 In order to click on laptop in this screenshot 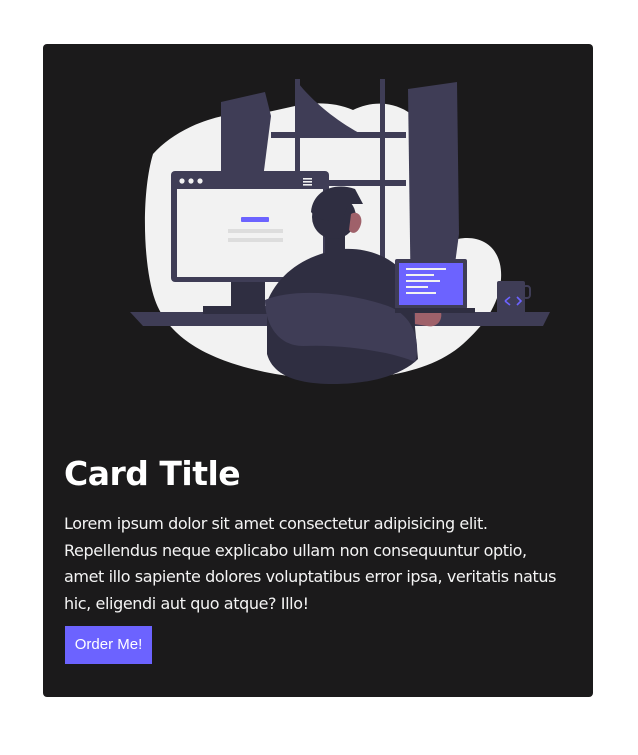, I will do `click(435, 286)`.